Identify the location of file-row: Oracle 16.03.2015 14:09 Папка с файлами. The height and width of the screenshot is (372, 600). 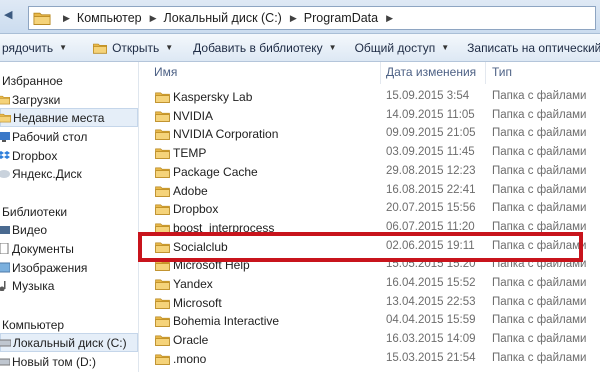
(370, 340).